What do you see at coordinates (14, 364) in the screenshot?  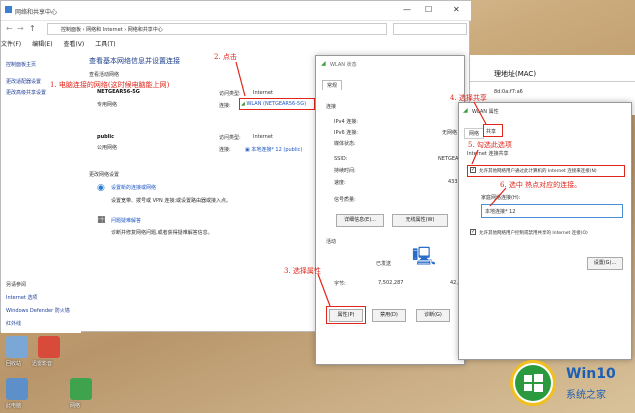 I see `recycle-bin-label: 回收站` at bounding box center [14, 364].